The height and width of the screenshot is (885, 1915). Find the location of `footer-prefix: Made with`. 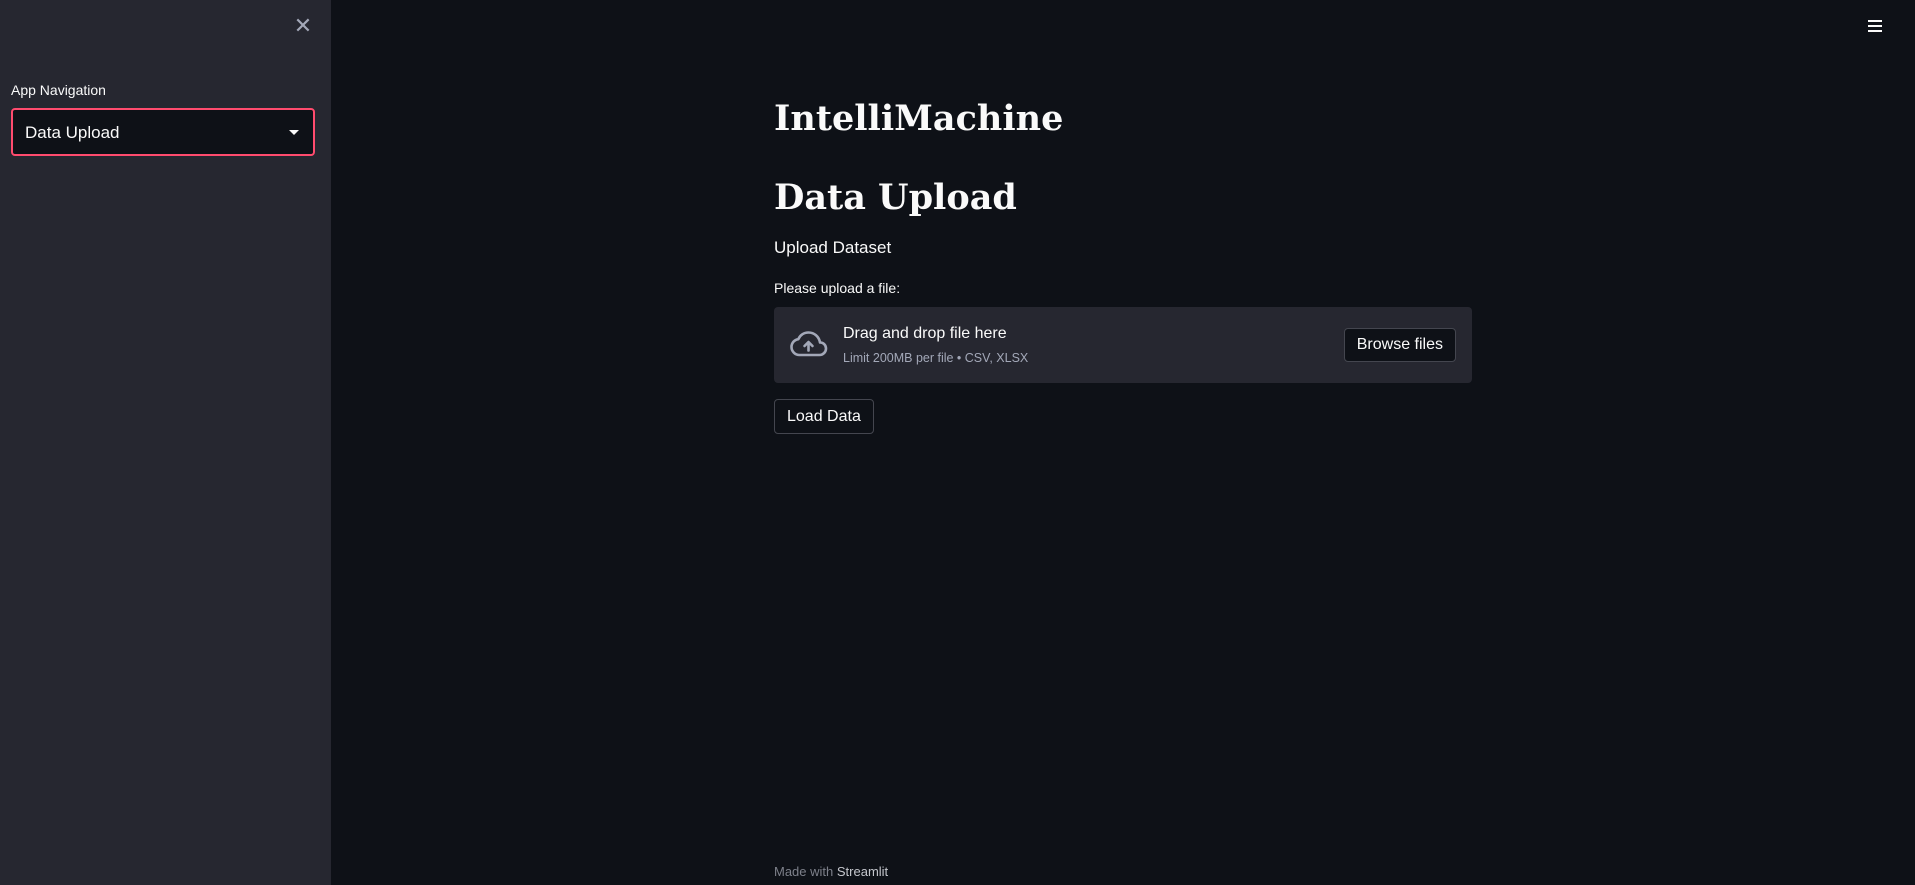

footer-prefix: Made with is located at coordinates (804, 871).